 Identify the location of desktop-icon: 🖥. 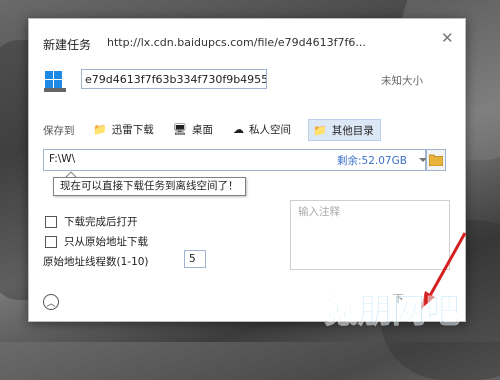
(180, 129).